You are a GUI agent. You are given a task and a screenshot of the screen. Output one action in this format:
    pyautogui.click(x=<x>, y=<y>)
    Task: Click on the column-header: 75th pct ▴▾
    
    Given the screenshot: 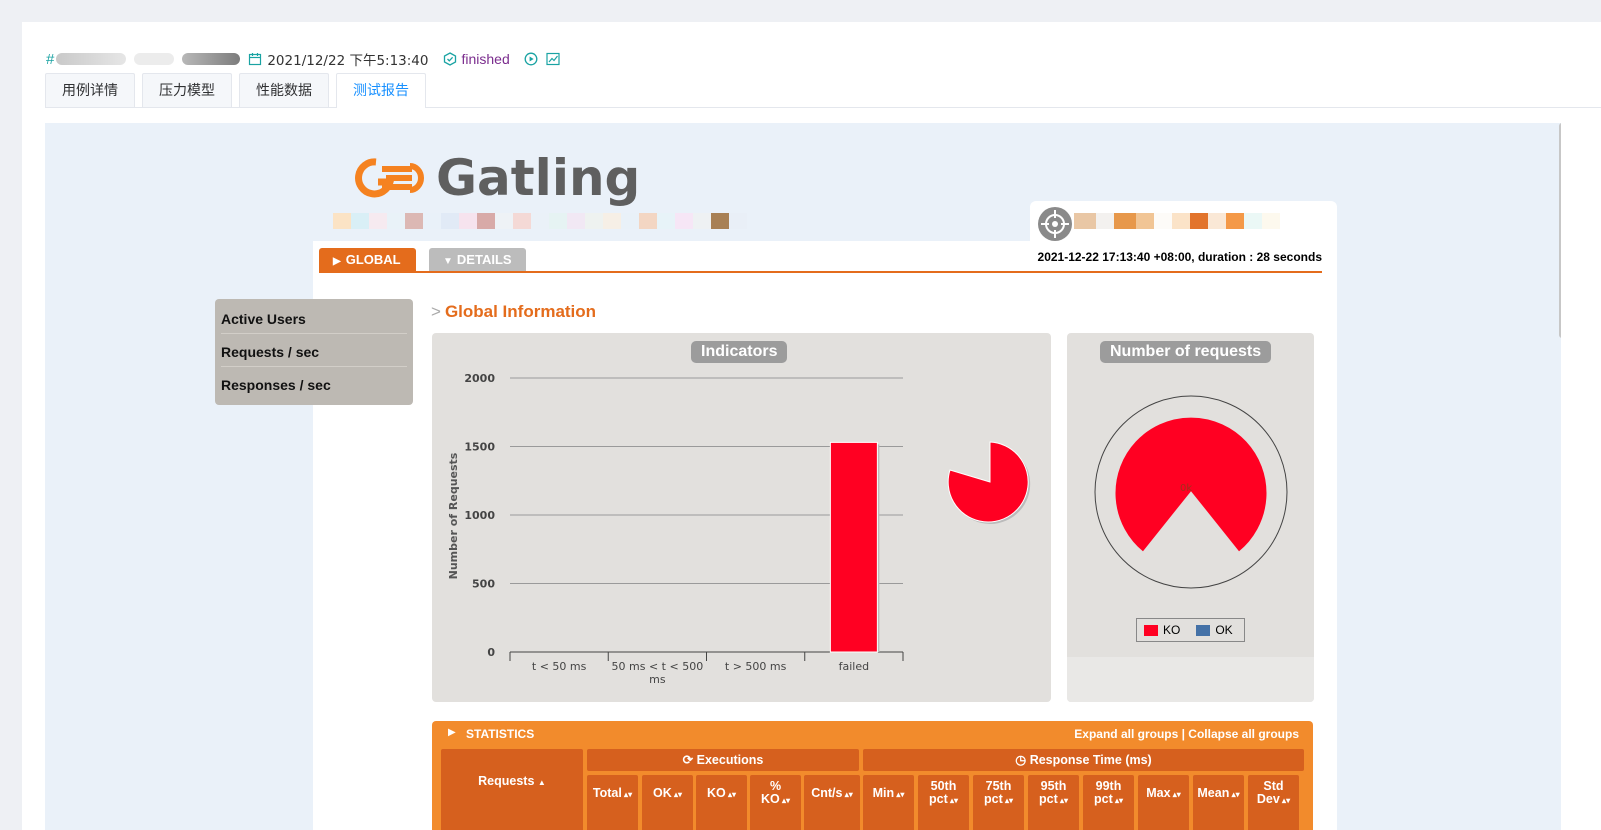 What is the action you would take?
    pyautogui.click(x=998, y=802)
    